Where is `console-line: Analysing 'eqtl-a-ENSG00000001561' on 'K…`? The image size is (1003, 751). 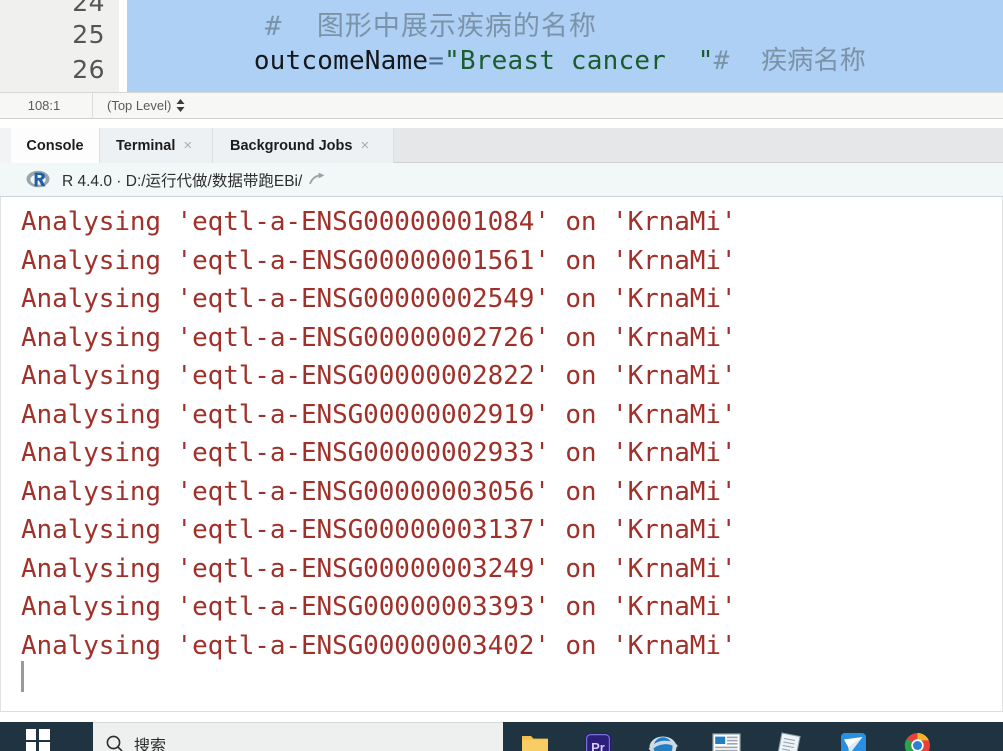 console-line: Analysing 'eqtl-a-ENSG00000001561' on 'K… is located at coordinates (379, 260).